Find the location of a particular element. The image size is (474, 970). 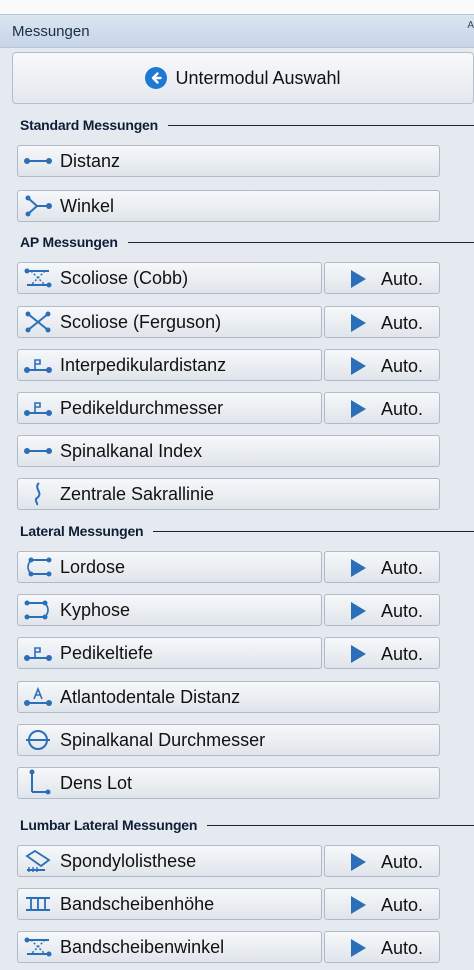

lordose-auto-button: Auto. is located at coordinates (382, 567).